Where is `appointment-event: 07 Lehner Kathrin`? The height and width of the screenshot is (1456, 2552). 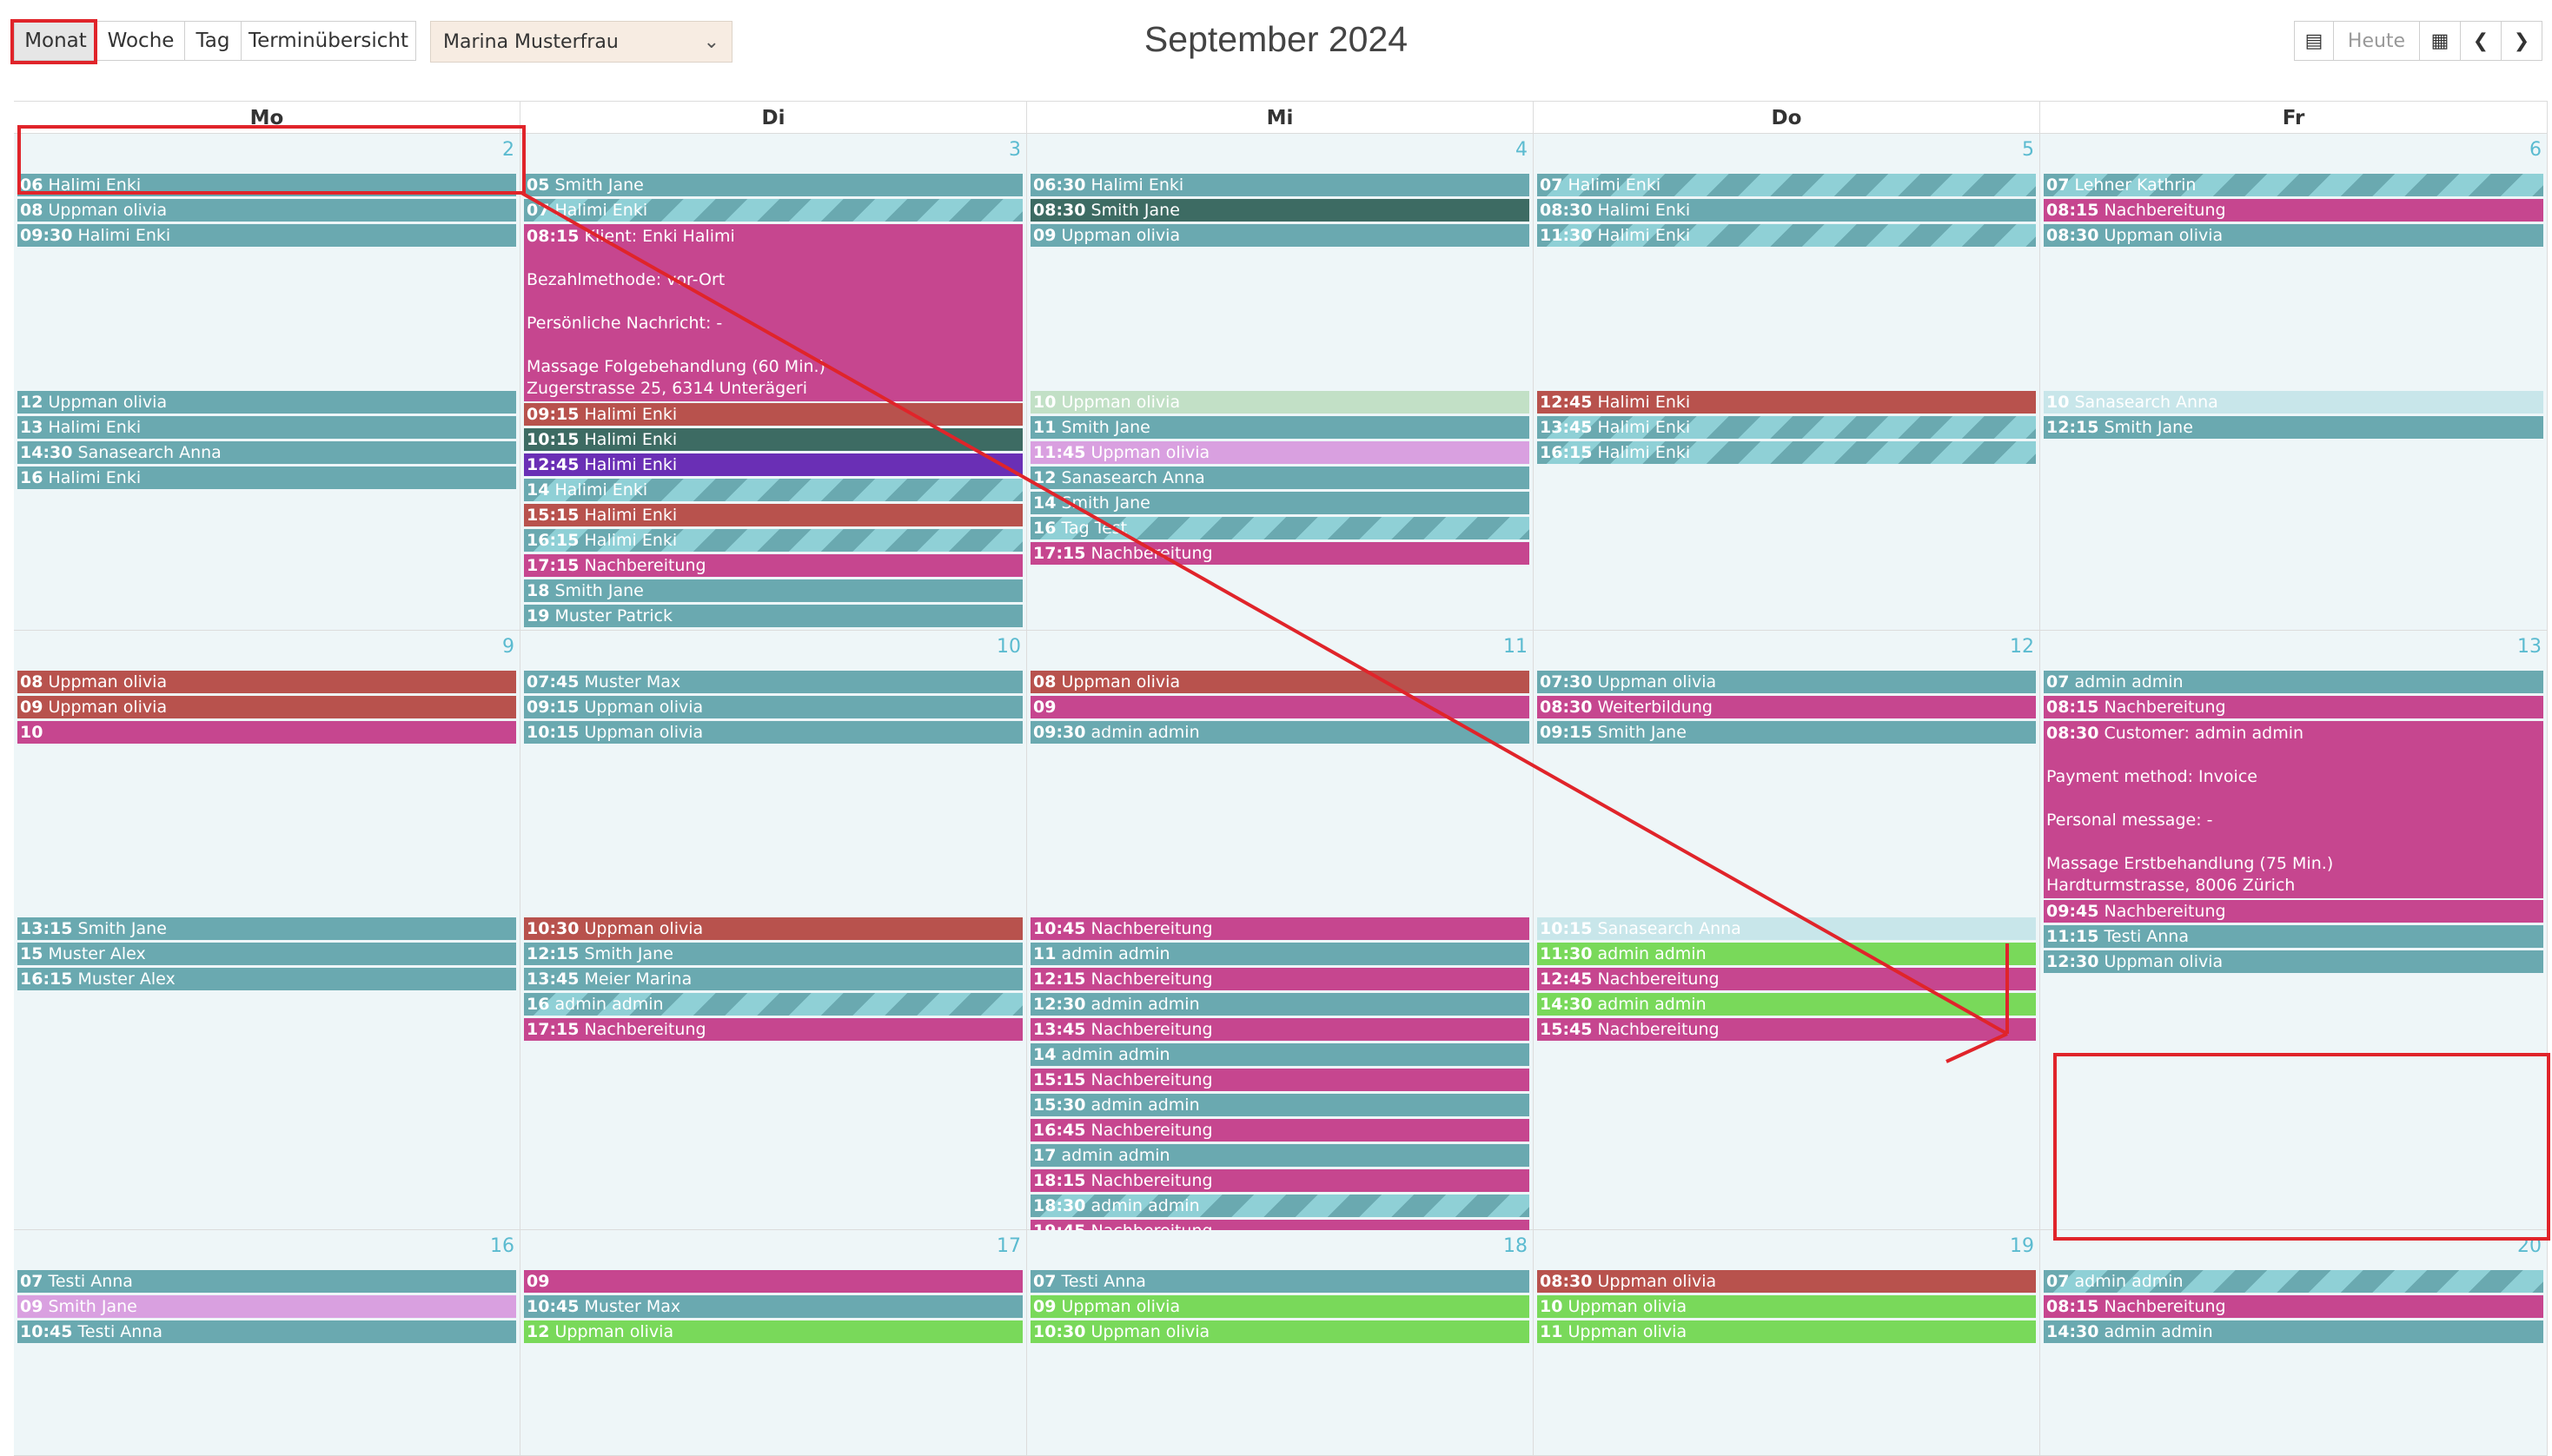
appointment-event: 07 Lehner Kathrin is located at coordinates (2293, 185).